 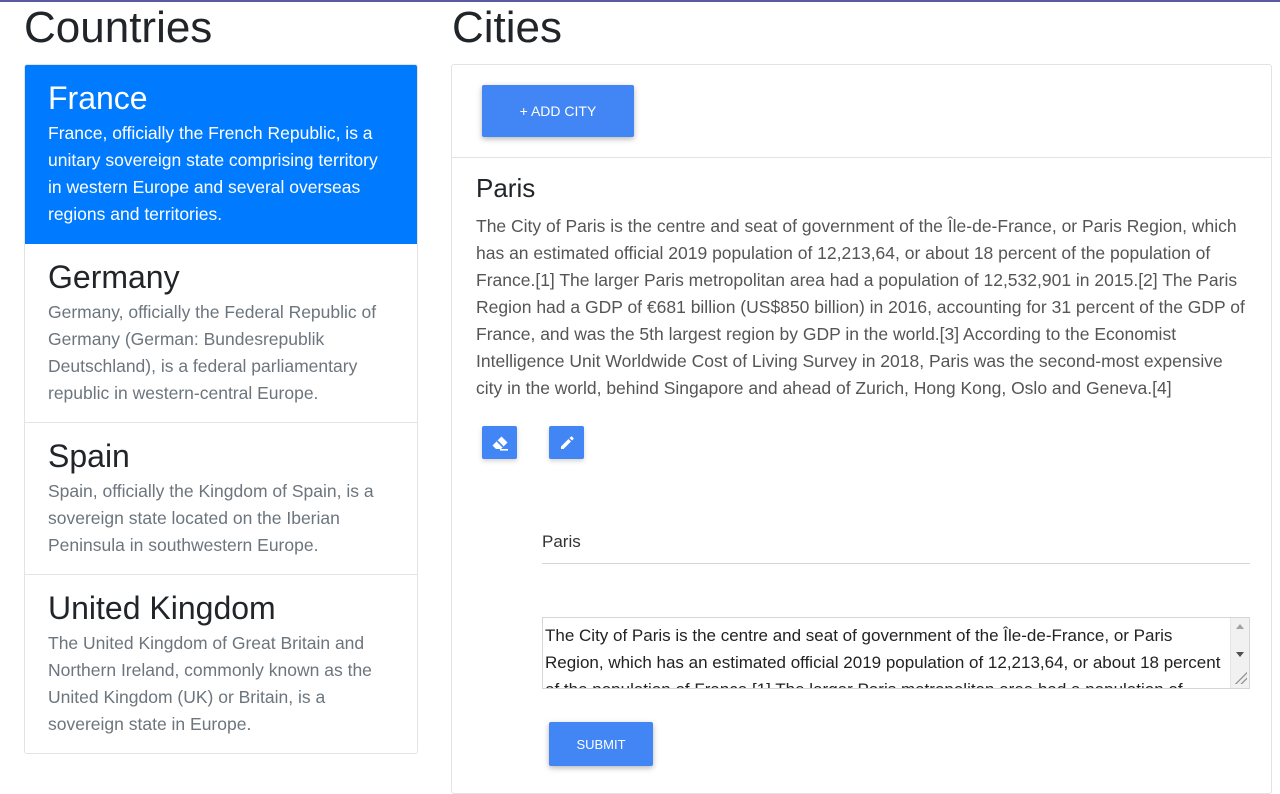 I want to click on resize-handle-icon, so click(x=1241, y=678).